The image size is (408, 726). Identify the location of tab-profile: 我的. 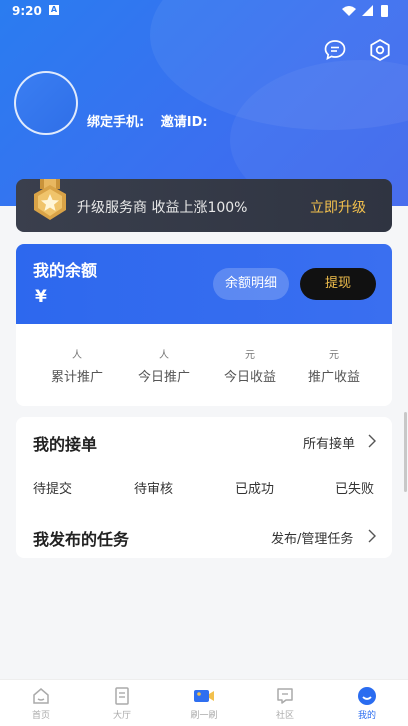
(367, 703).